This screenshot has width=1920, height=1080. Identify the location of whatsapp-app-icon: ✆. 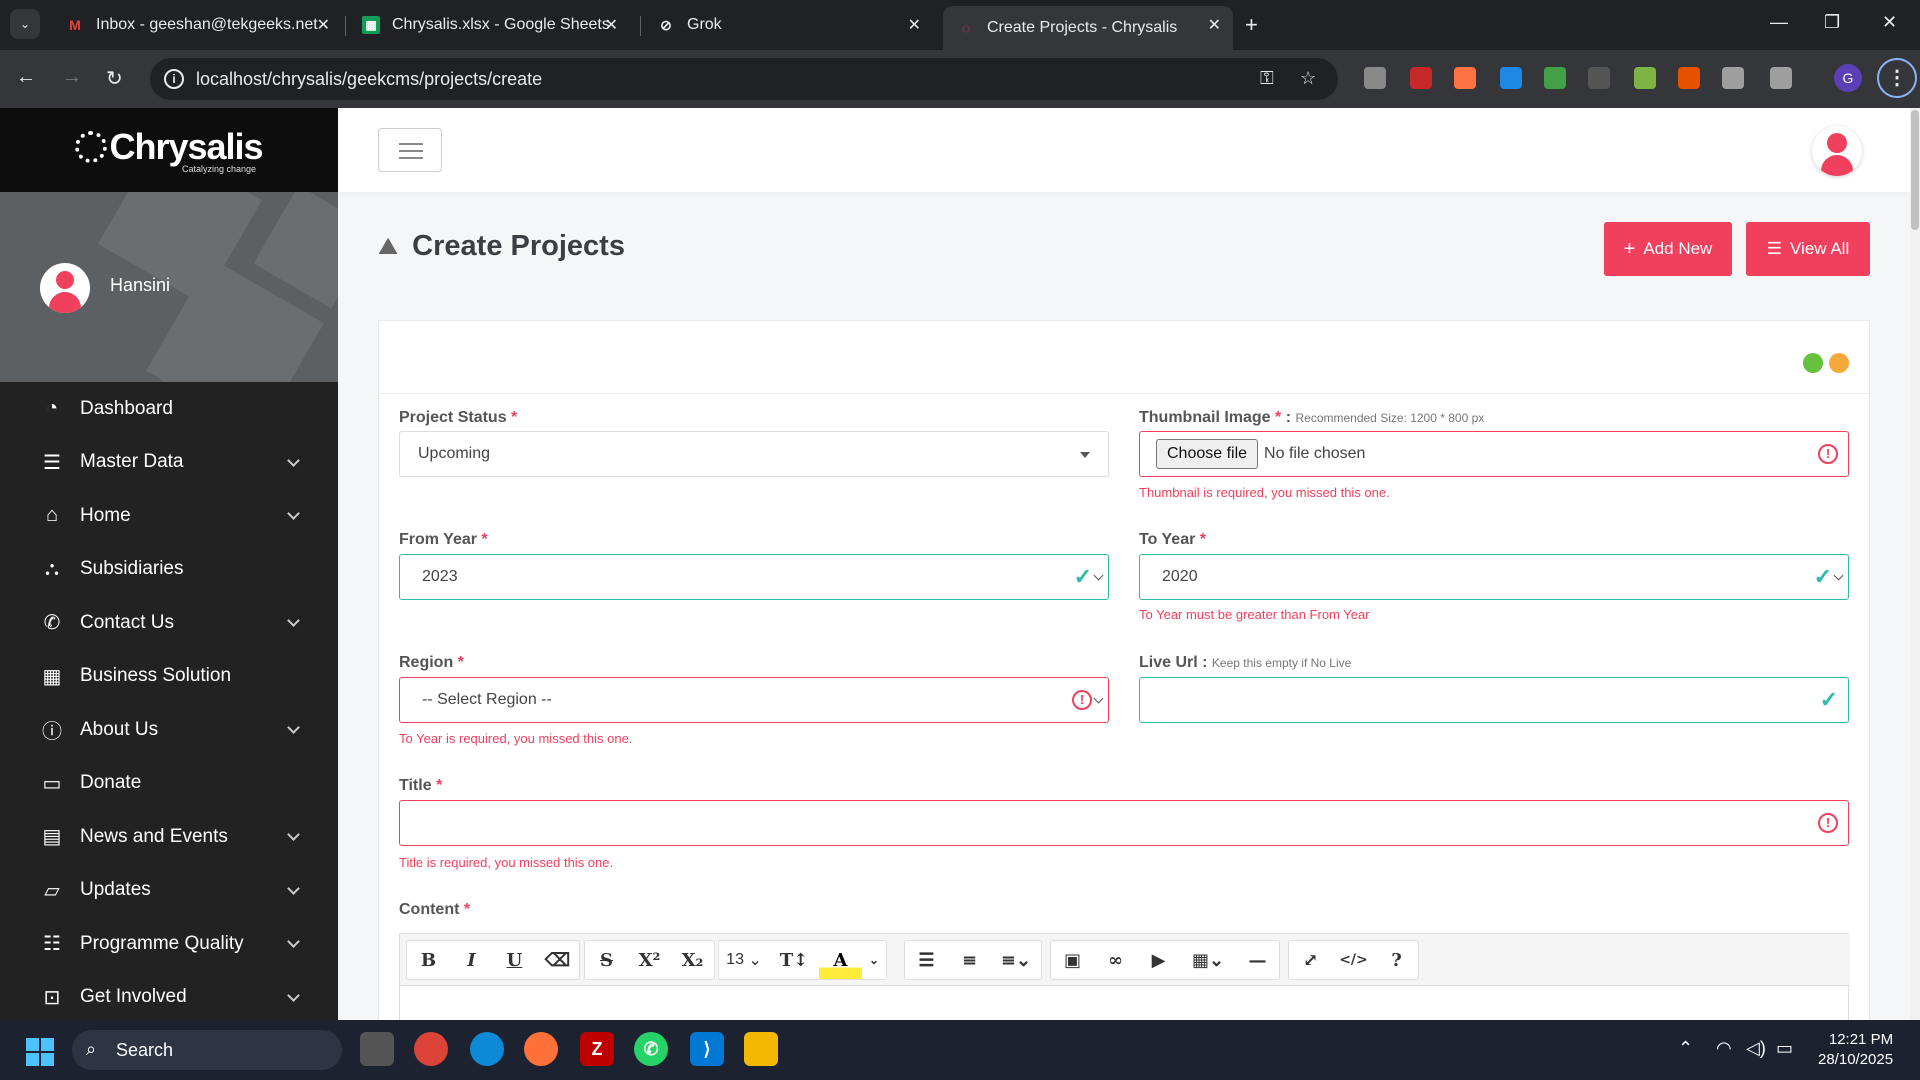
(651, 1049).